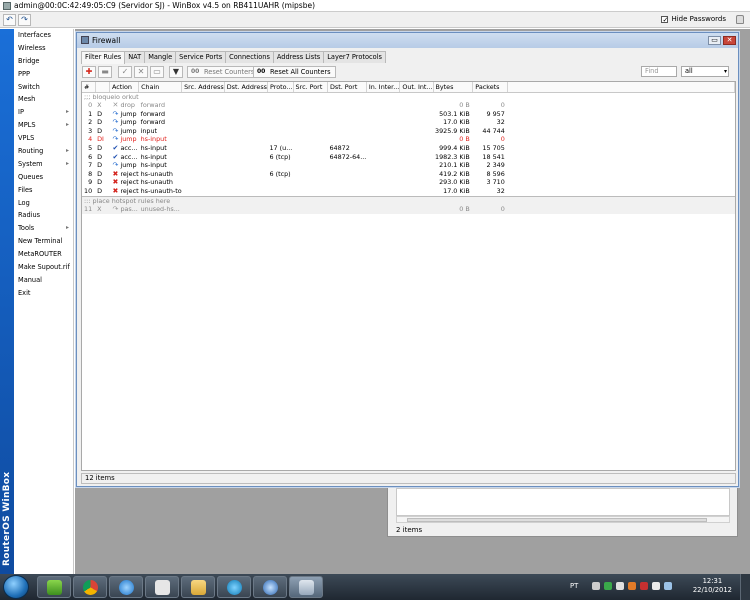 The height and width of the screenshot is (600, 750). What do you see at coordinates (408, 114) in the screenshot?
I see `table-row: 1 D ↷ jump forward 503.1 KiB 9 957` at bounding box center [408, 114].